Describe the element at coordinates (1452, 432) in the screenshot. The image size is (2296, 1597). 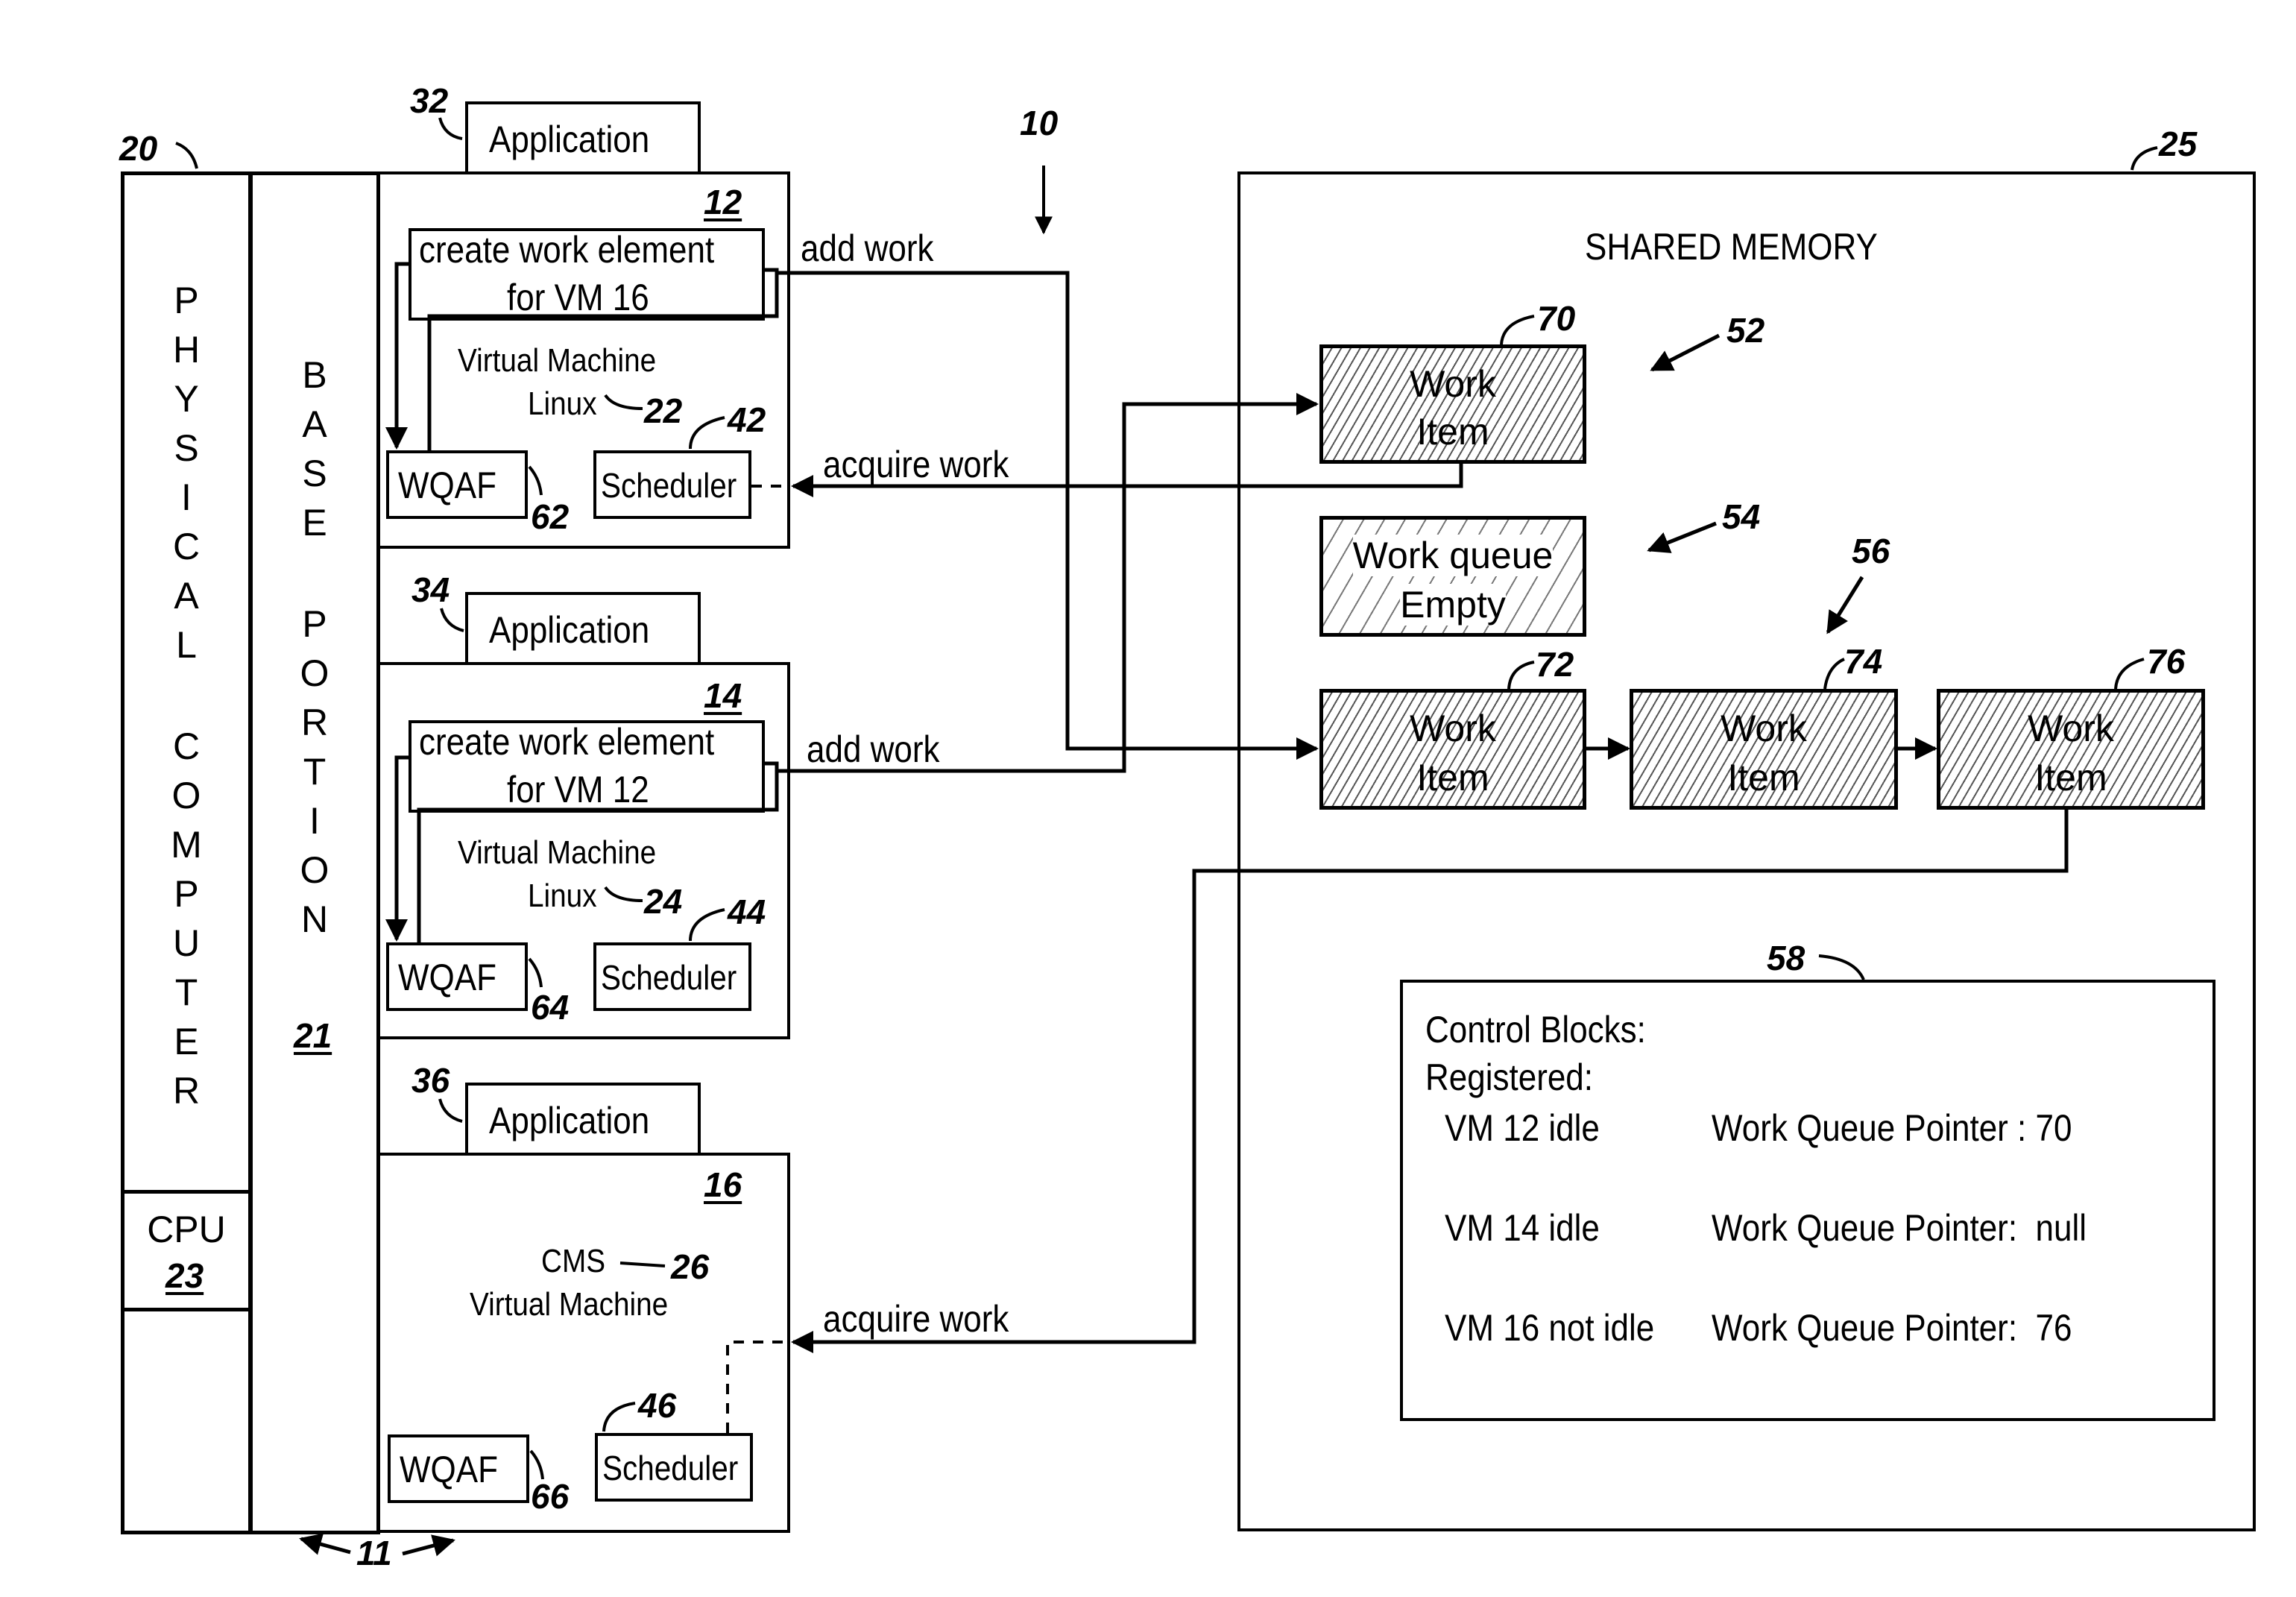
I see `work-item-70-line2: Item` at that location.